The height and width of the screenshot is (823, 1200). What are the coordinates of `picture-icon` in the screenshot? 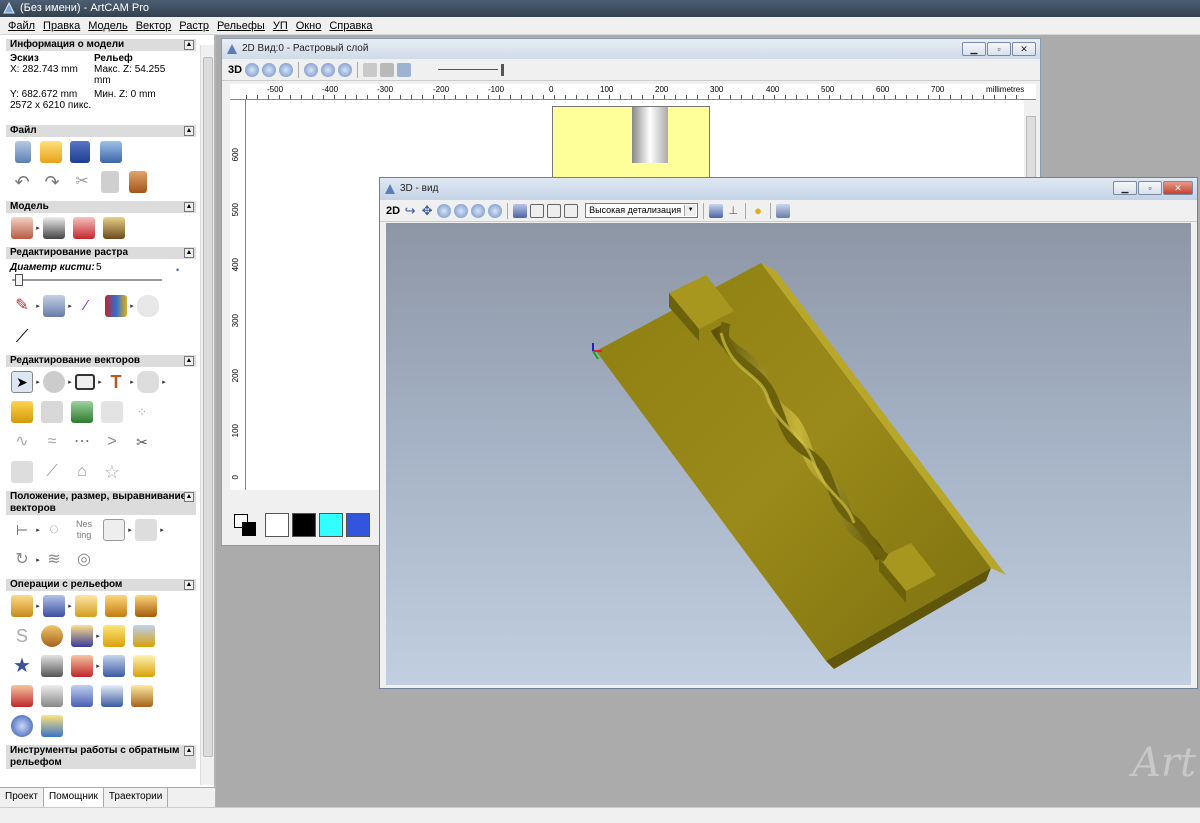 It's located at (114, 228).